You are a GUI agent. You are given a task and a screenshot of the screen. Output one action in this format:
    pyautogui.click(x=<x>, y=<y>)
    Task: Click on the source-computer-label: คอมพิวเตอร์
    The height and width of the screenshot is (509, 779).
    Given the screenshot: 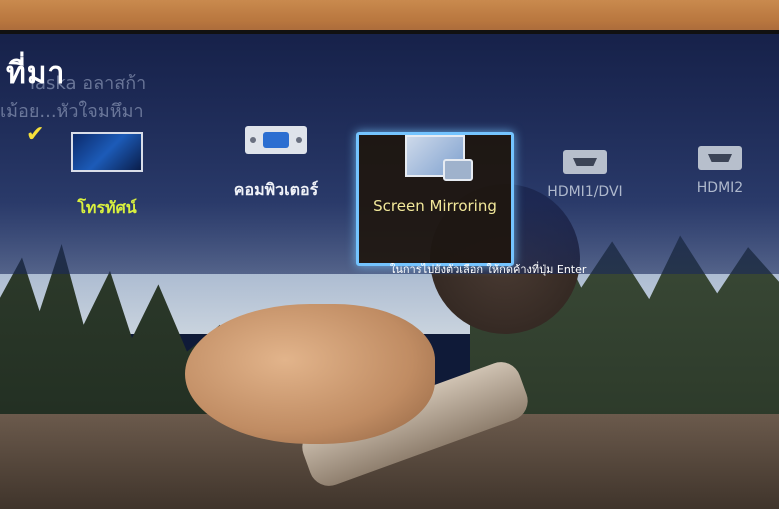 What is the action you would take?
    pyautogui.click(x=276, y=189)
    